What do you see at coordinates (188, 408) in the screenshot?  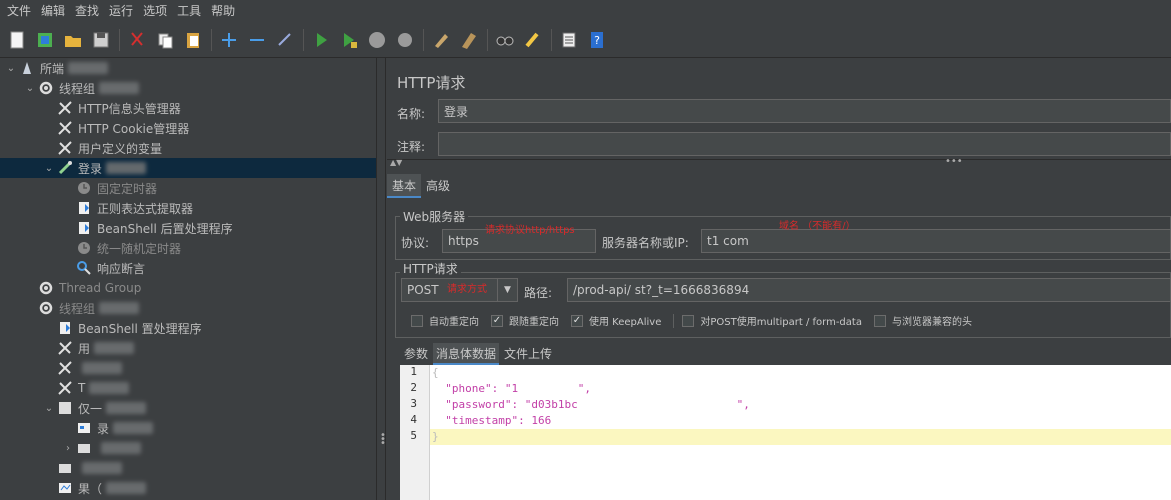 I see `tree-node: ⌄ 仅一` at bounding box center [188, 408].